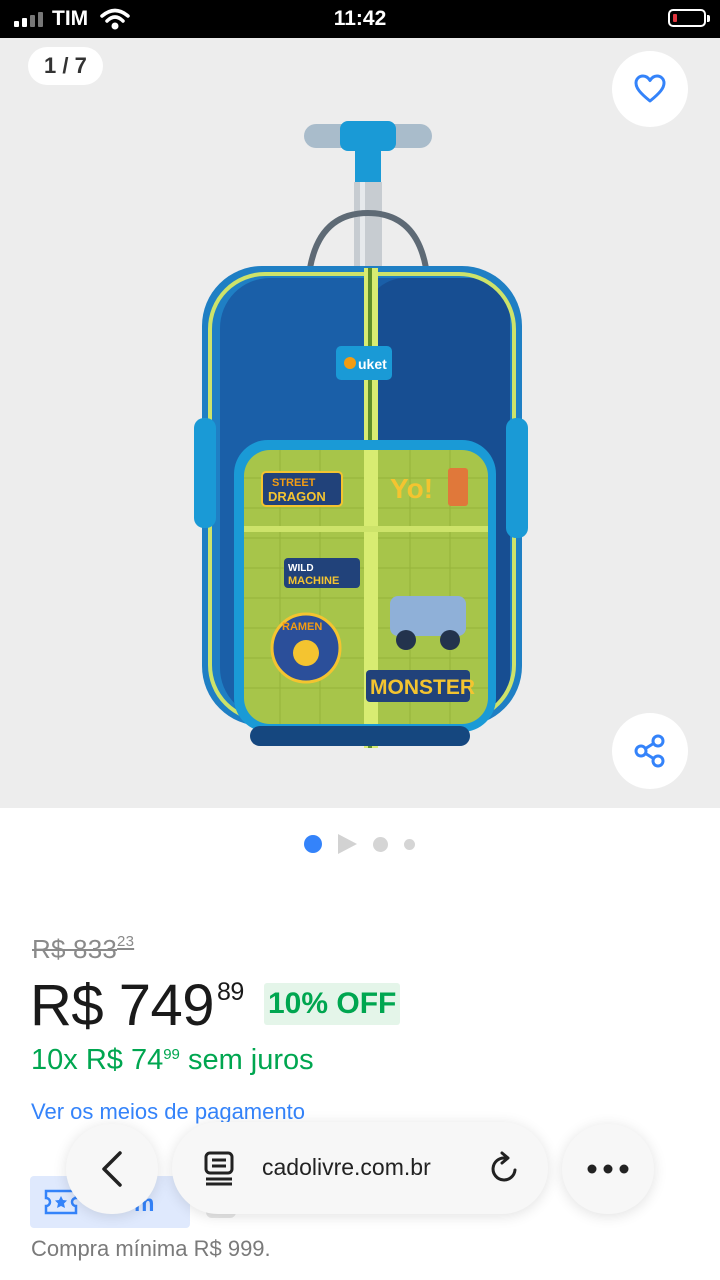 Image resolution: width=720 pixels, height=1280 pixels. I want to click on share-button, so click(650, 751).